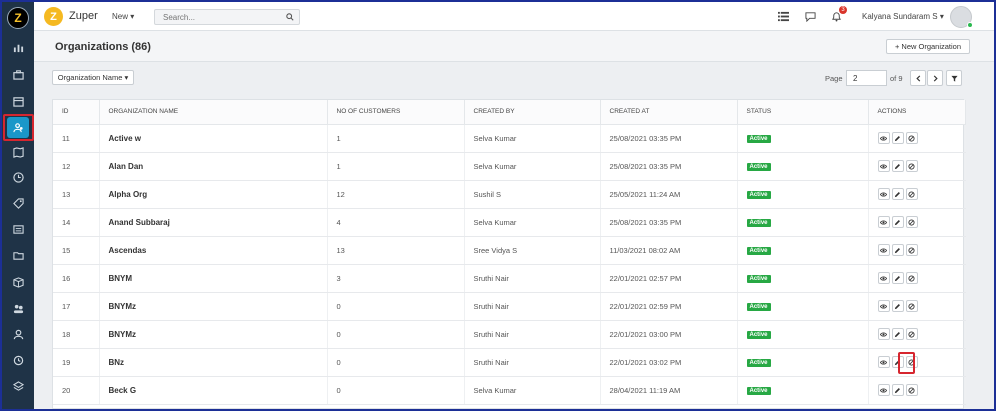  Describe the element at coordinates (514, 16) in the screenshot. I see `top-bar: Z Zuper New ▾ 3 Kalyana Sundaram S ▾` at that location.